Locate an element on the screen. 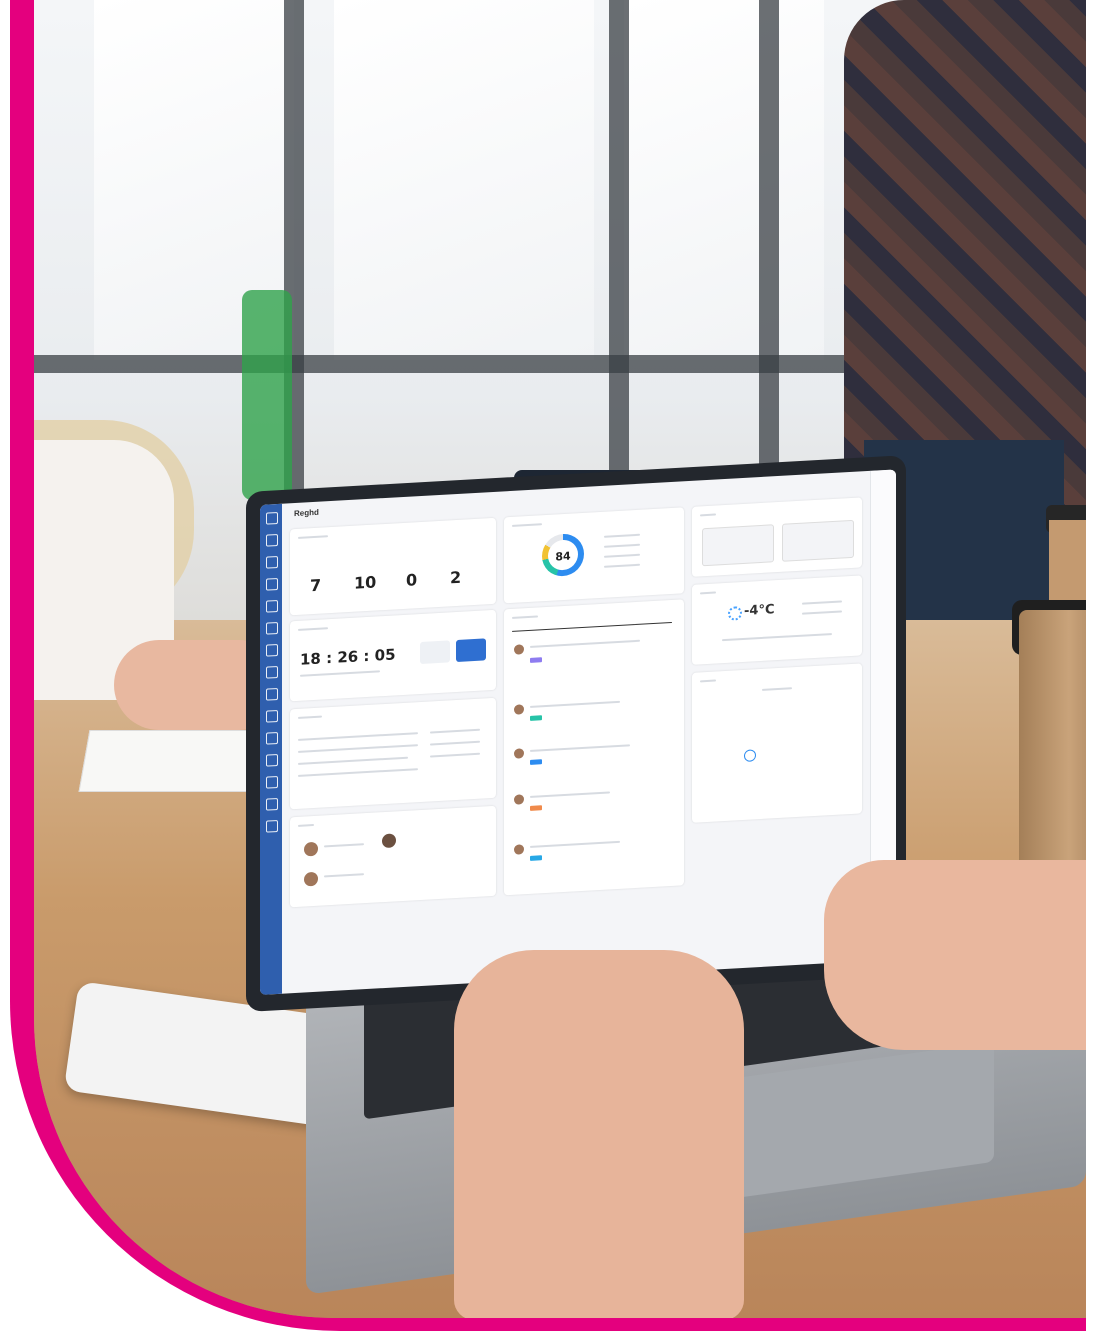 Image resolution: width=1099 pixels, height=1331 pixels. weather-temperature: -4°C is located at coordinates (759, 610).